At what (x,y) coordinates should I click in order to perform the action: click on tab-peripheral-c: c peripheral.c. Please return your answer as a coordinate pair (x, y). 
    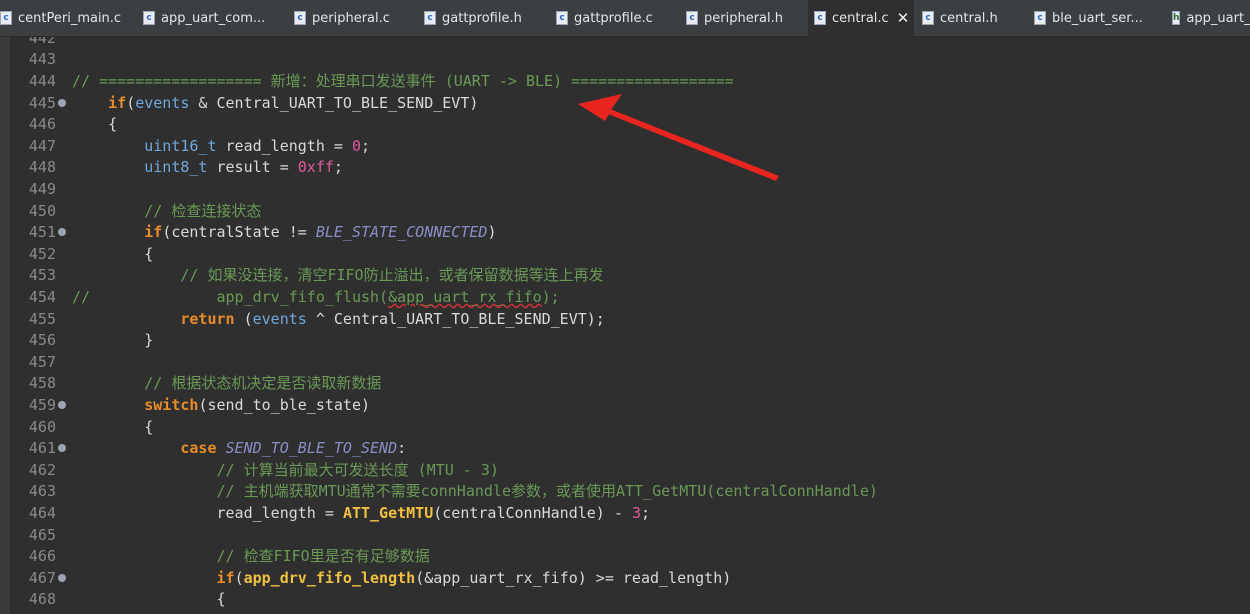
    Looking at the image, I should click on (356, 18).